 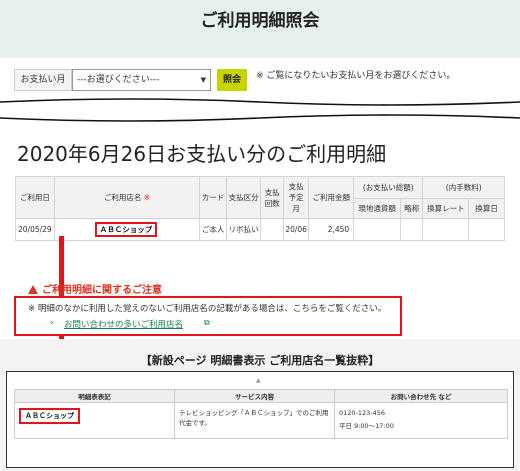 I want to click on cell-local-currency, so click(x=377, y=229).